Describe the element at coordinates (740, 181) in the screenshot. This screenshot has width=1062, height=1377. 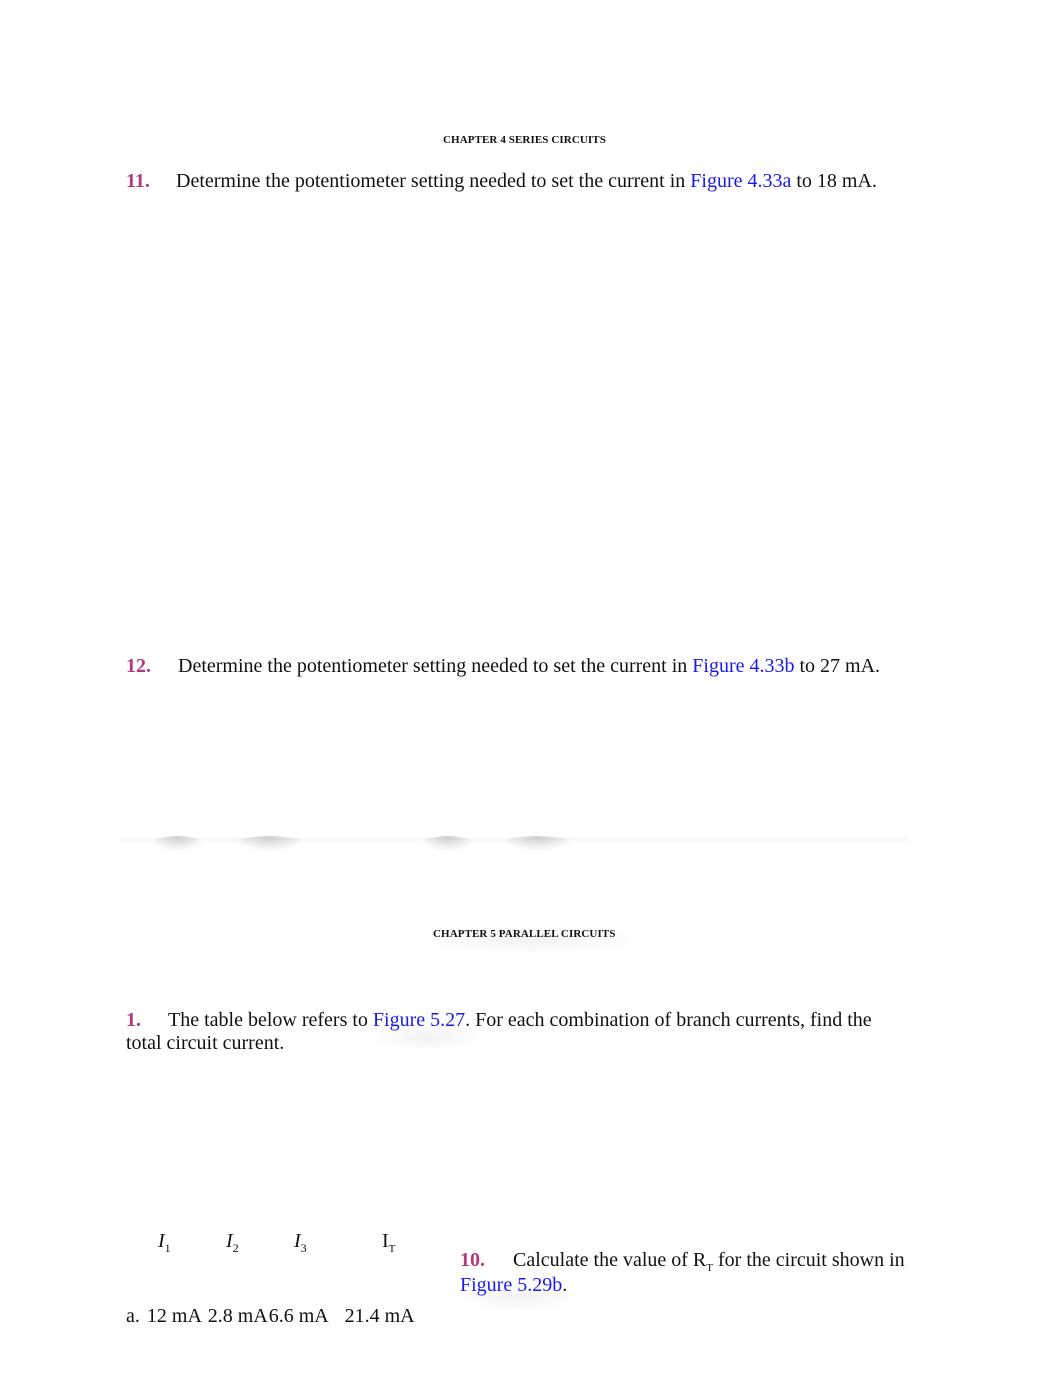
I see `figure-link-4-33a: Figure 4.33a` at that location.